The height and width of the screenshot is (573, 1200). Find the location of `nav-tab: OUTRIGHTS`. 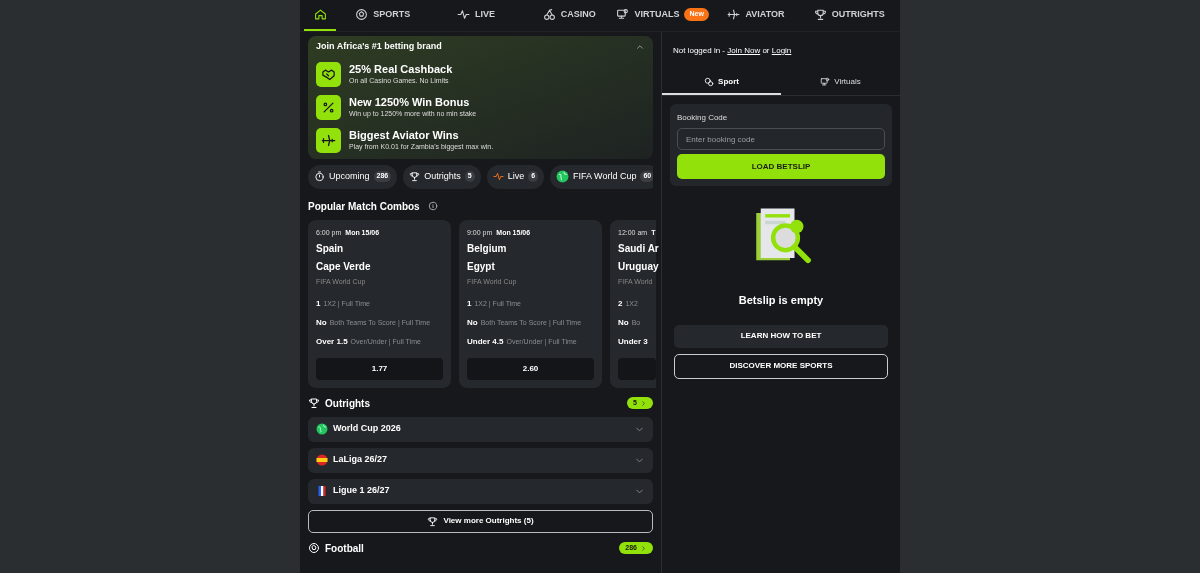

nav-tab: OUTRIGHTS is located at coordinates (849, 15).